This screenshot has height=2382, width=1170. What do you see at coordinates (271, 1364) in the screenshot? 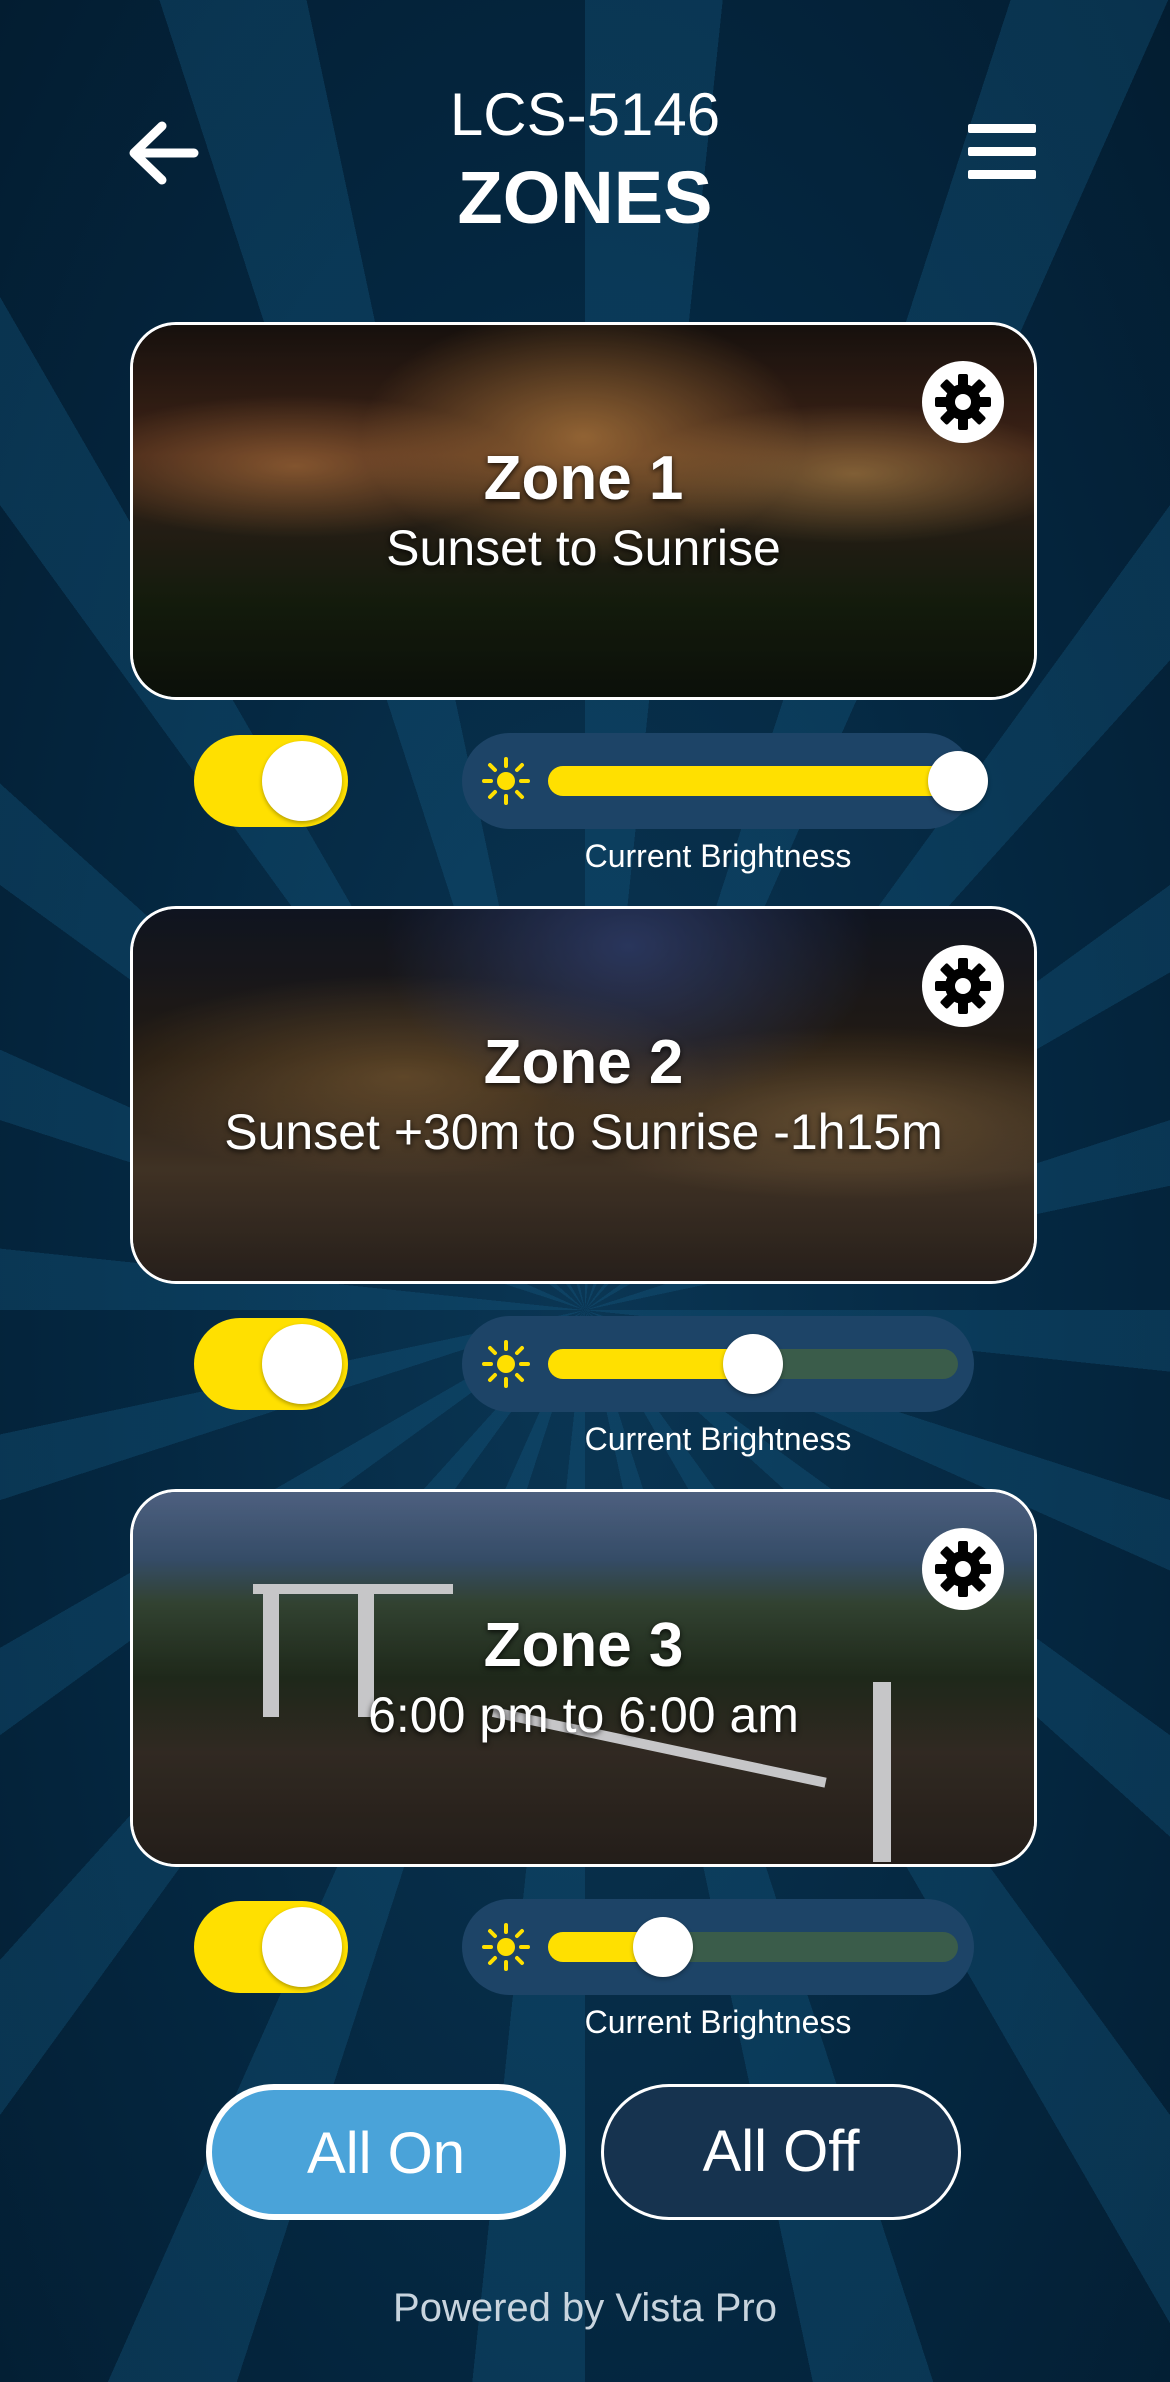
I see `zone-2-toggle` at bounding box center [271, 1364].